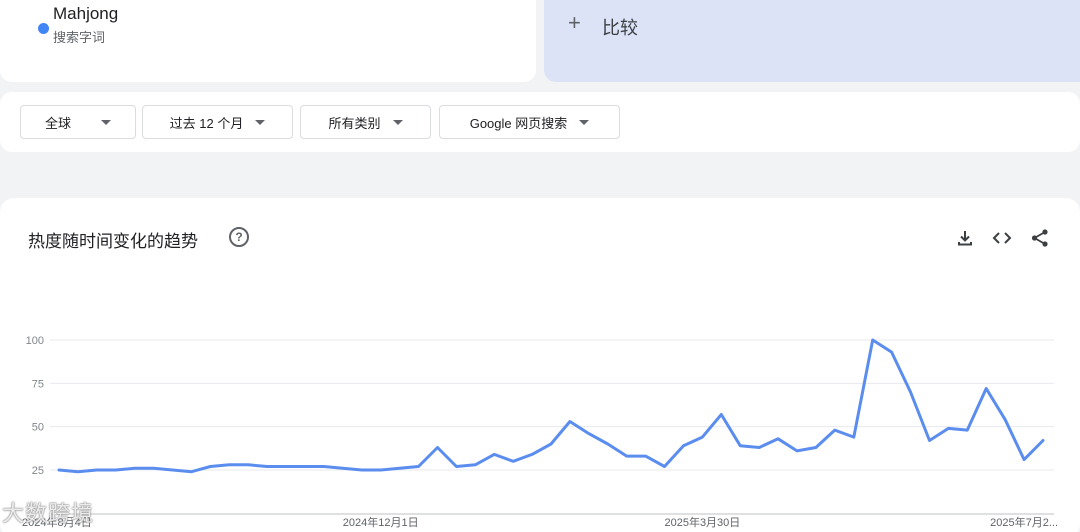  I want to click on y-tick-label: 50, so click(38, 428).